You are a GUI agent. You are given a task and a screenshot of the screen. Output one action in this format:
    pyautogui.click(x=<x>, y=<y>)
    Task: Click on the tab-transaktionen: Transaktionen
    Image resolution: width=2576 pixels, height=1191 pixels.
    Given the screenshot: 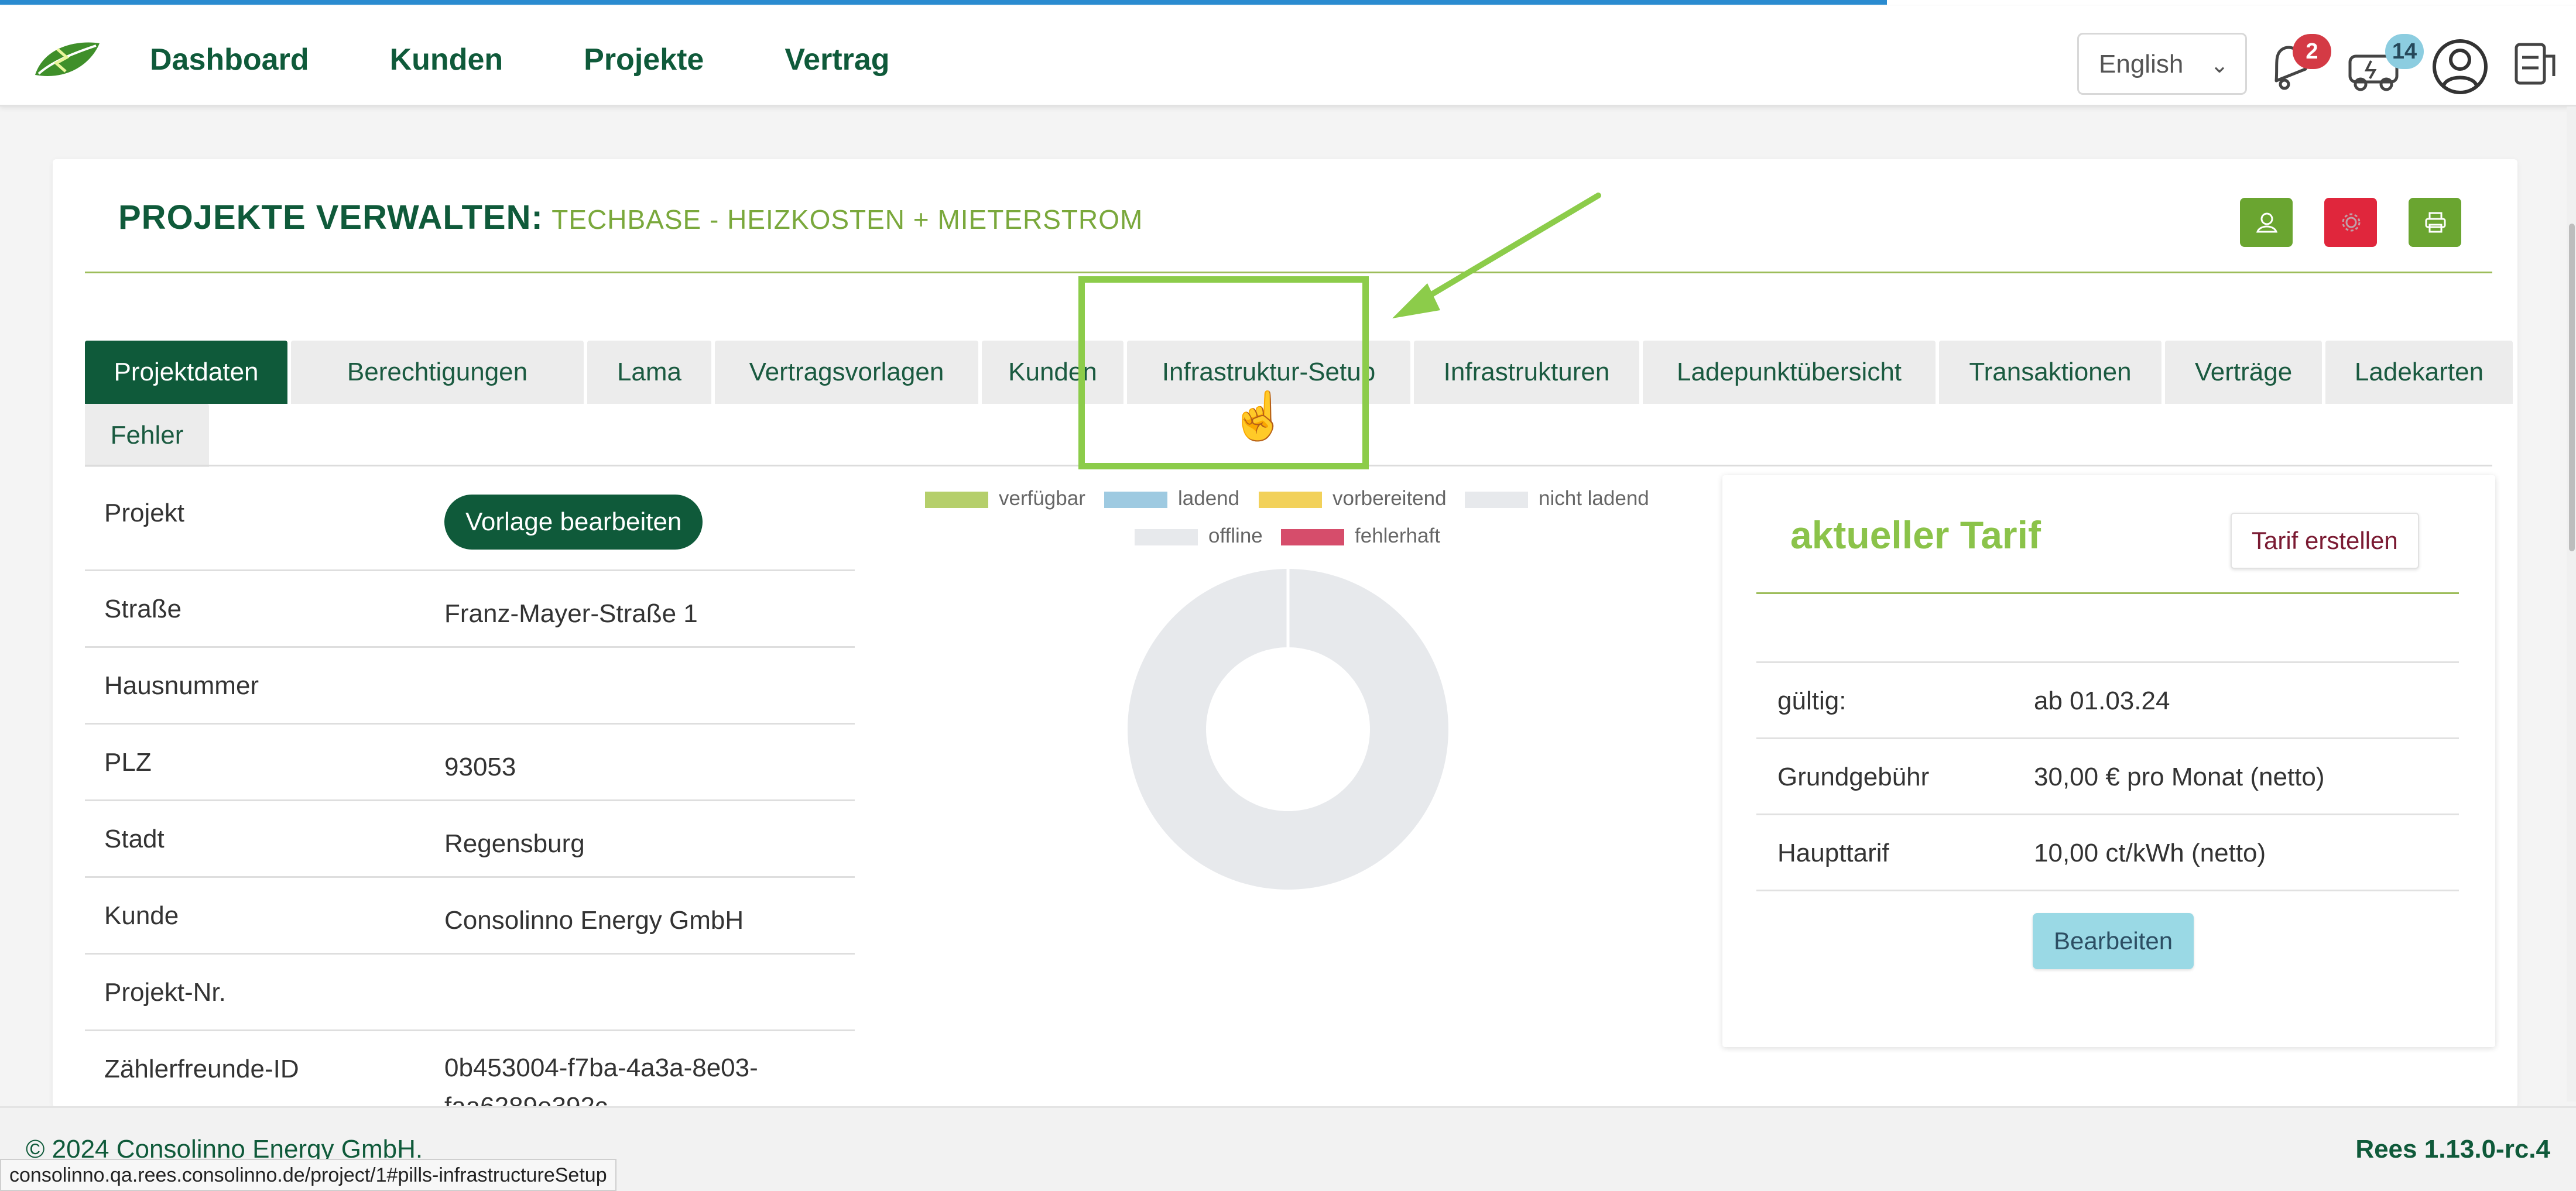 What is the action you would take?
    pyautogui.click(x=2050, y=372)
    